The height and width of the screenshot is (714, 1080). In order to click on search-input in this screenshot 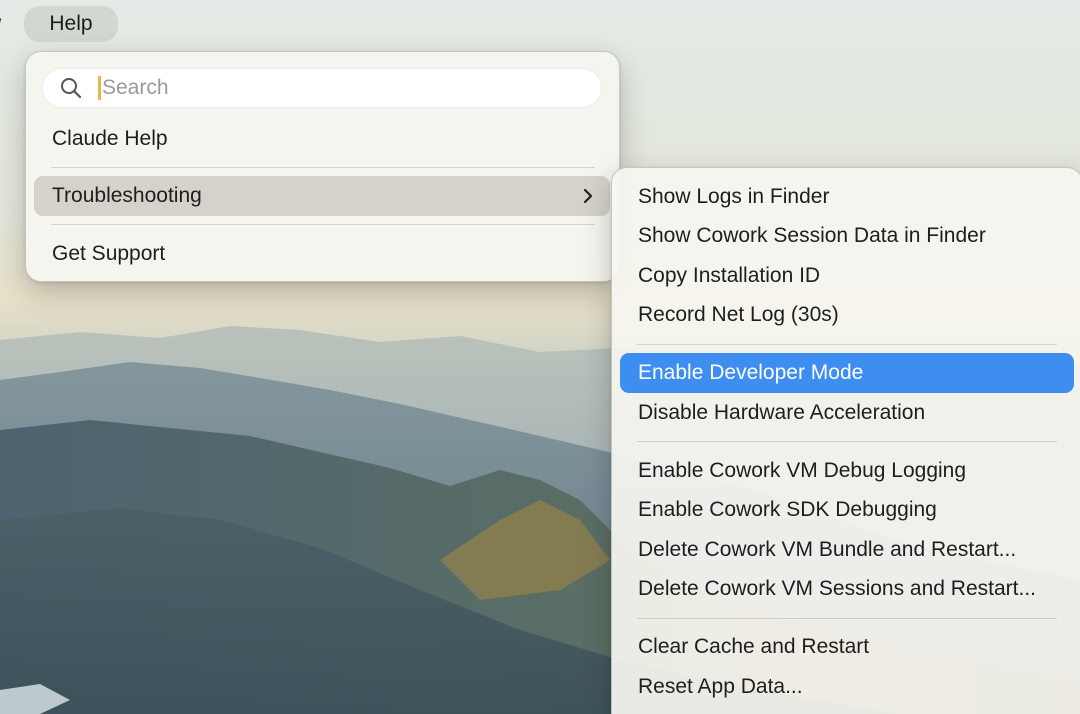, I will do `click(342, 88)`.